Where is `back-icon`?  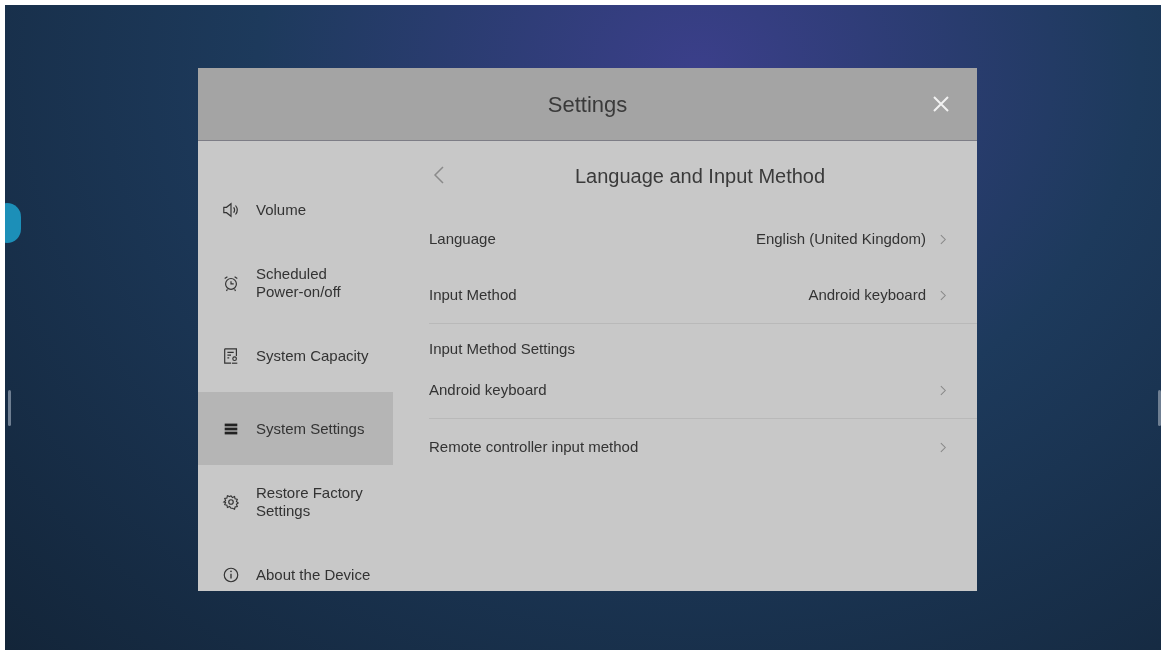
back-icon is located at coordinates (439, 175).